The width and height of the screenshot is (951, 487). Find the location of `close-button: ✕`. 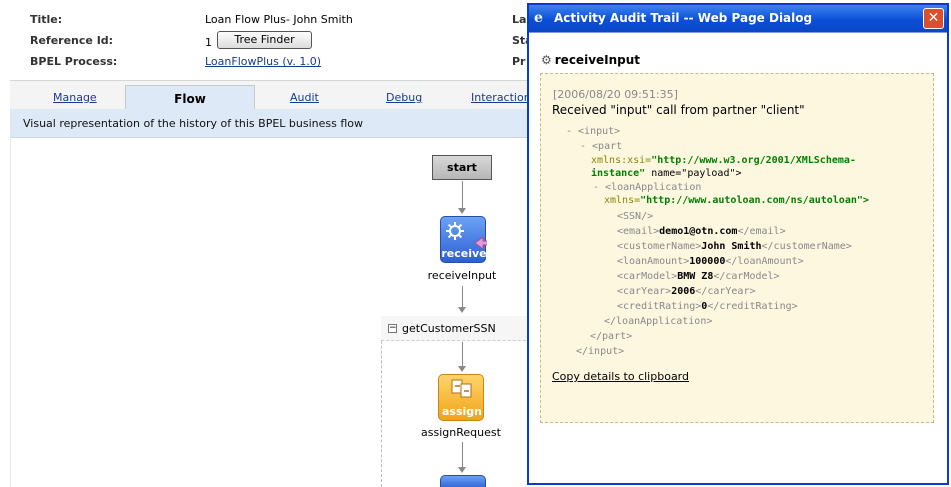

close-button: ✕ is located at coordinates (933, 18).